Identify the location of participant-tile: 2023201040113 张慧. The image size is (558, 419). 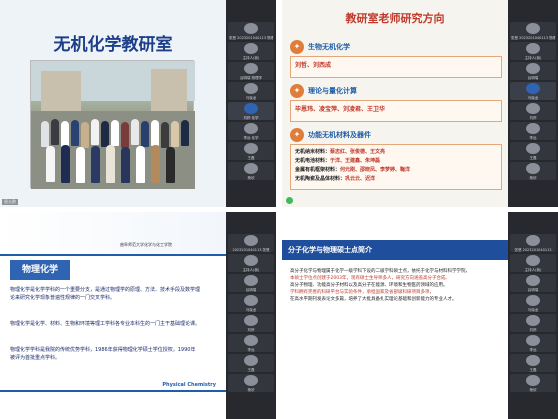
(251, 243).